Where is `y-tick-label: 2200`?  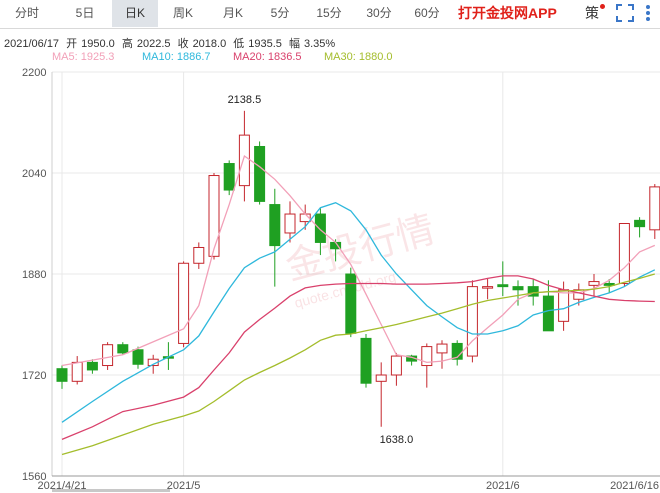 y-tick-label: 2200 is located at coordinates (34, 73).